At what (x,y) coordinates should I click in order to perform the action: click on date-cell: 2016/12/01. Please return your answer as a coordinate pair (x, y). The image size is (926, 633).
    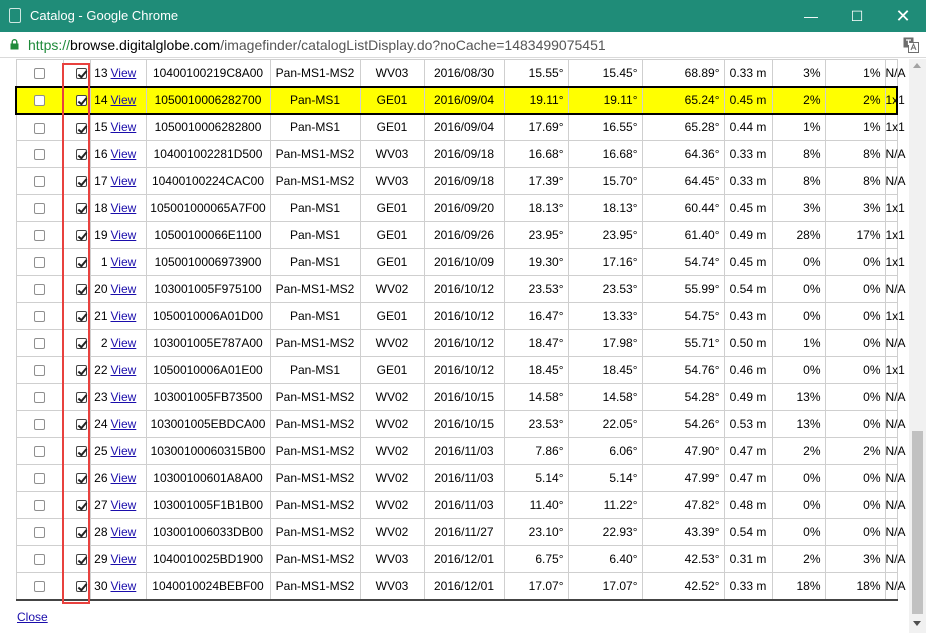
    Looking at the image, I should click on (464, 559).